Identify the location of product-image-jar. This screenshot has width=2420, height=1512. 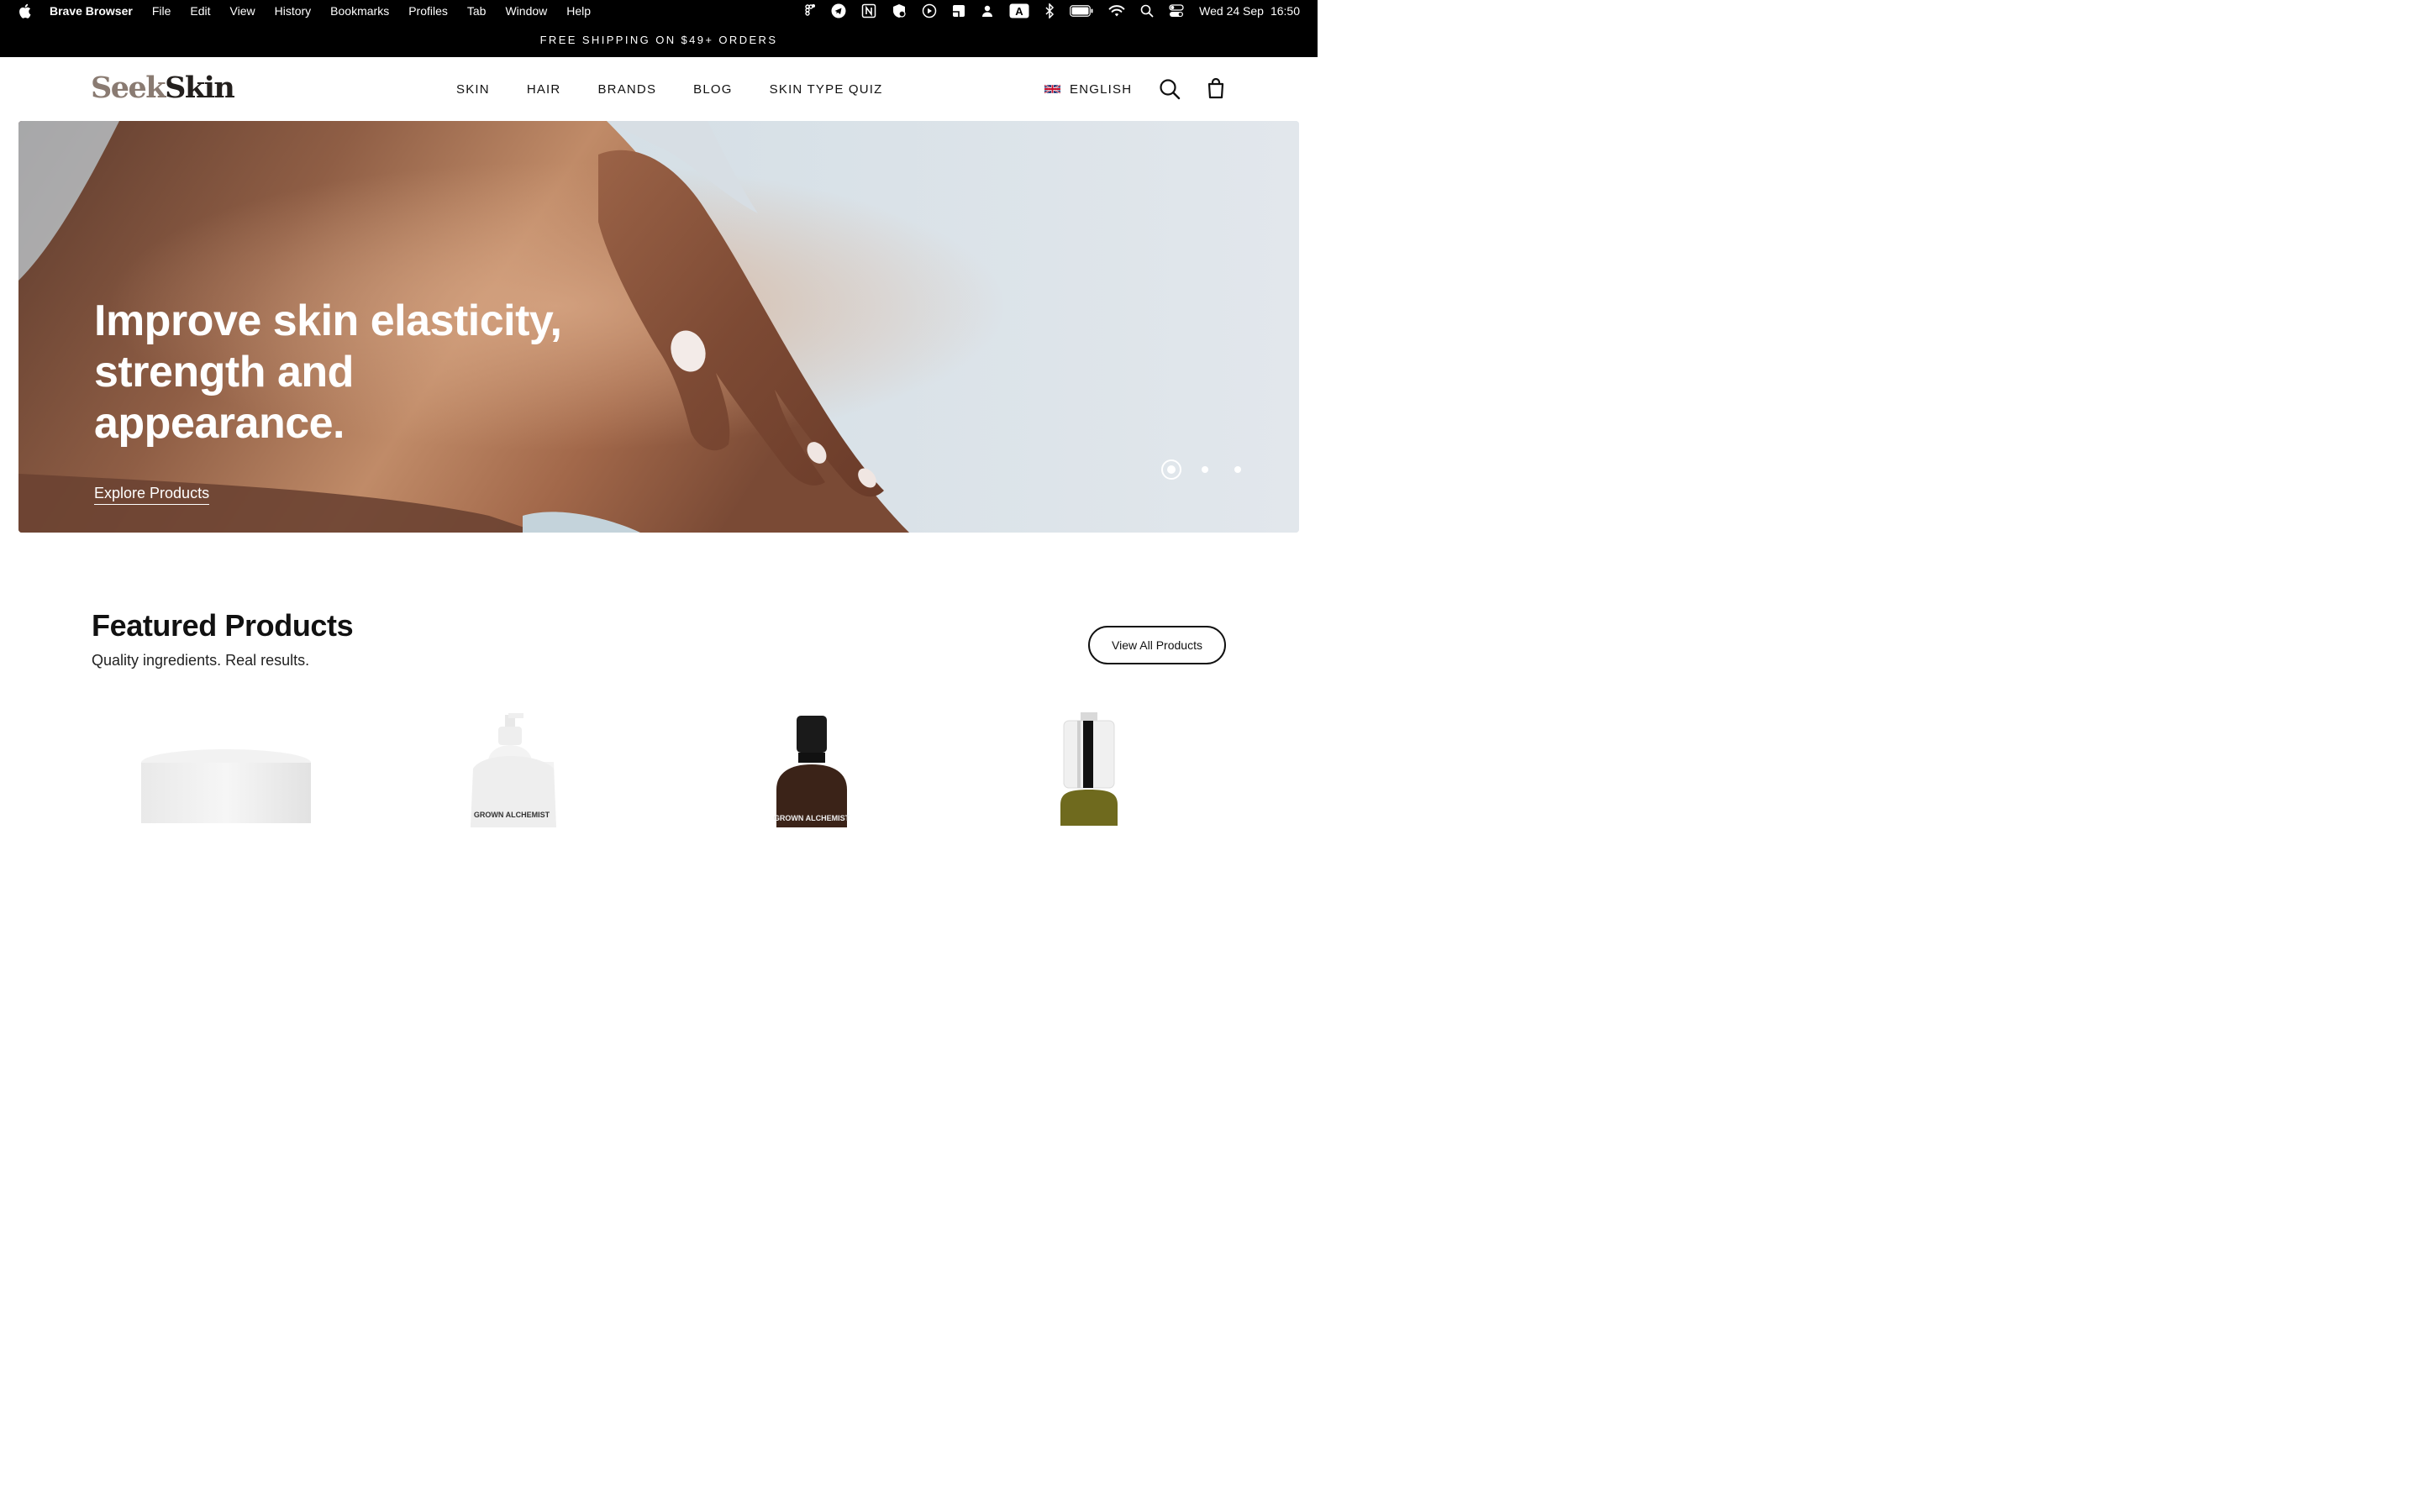
(226, 786).